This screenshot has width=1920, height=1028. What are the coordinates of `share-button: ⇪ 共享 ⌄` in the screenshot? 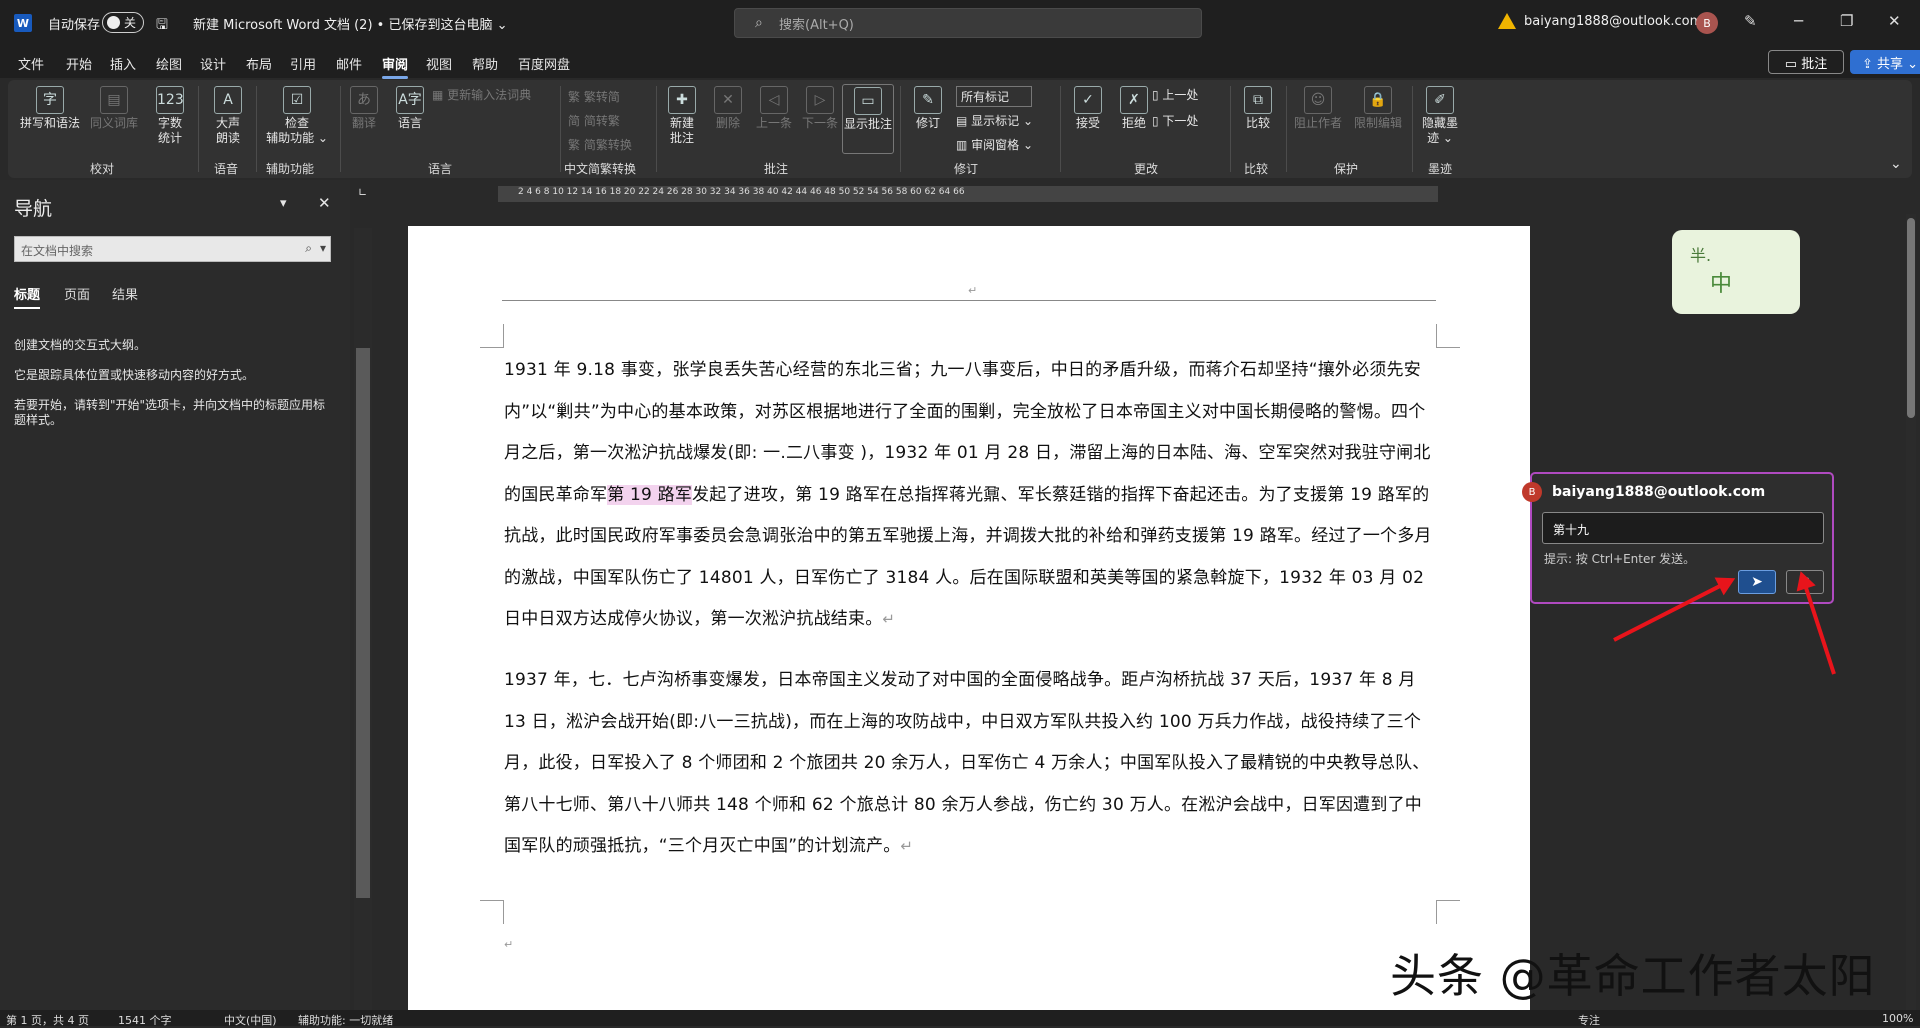 It's located at (1885, 62).